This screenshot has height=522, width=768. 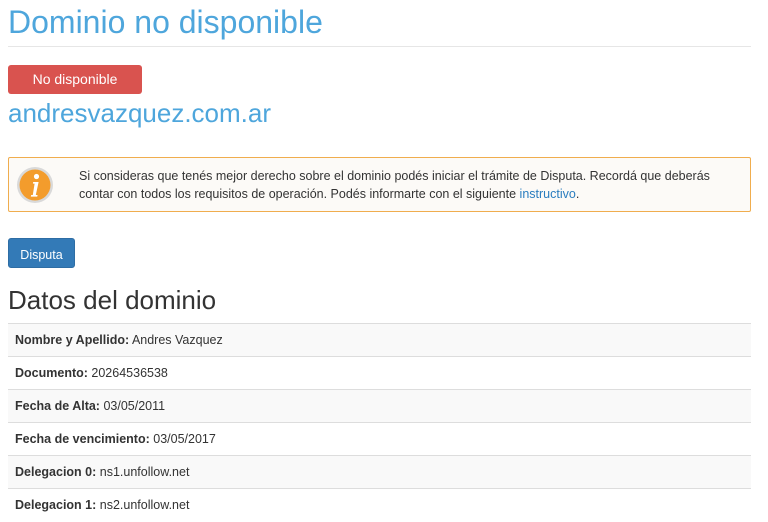 I want to click on detail-label: Fecha de Alta:, so click(x=57, y=406).